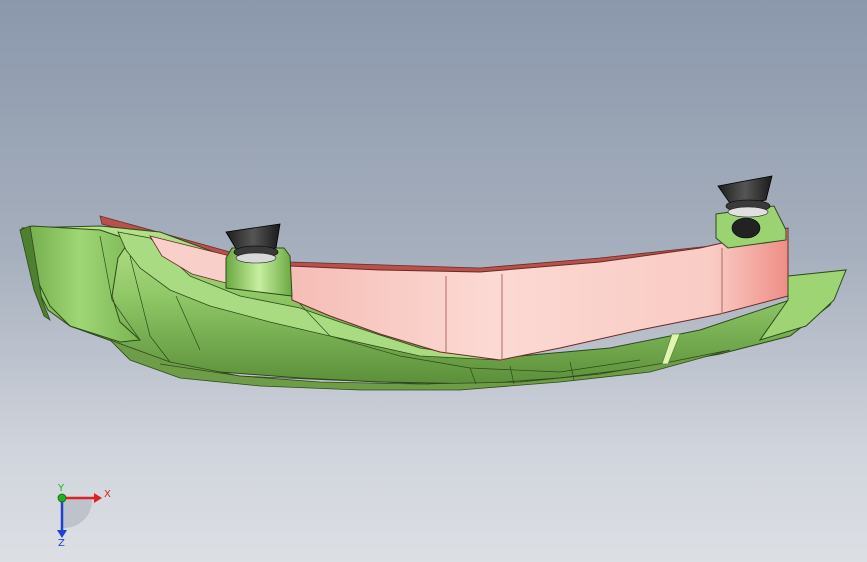 Image resolution: width=867 pixels, height=562 pixels. What do you see at coordinates (77, 513) in the screenshot?
I see `triad-shadow` at bounding box center [77, 513].